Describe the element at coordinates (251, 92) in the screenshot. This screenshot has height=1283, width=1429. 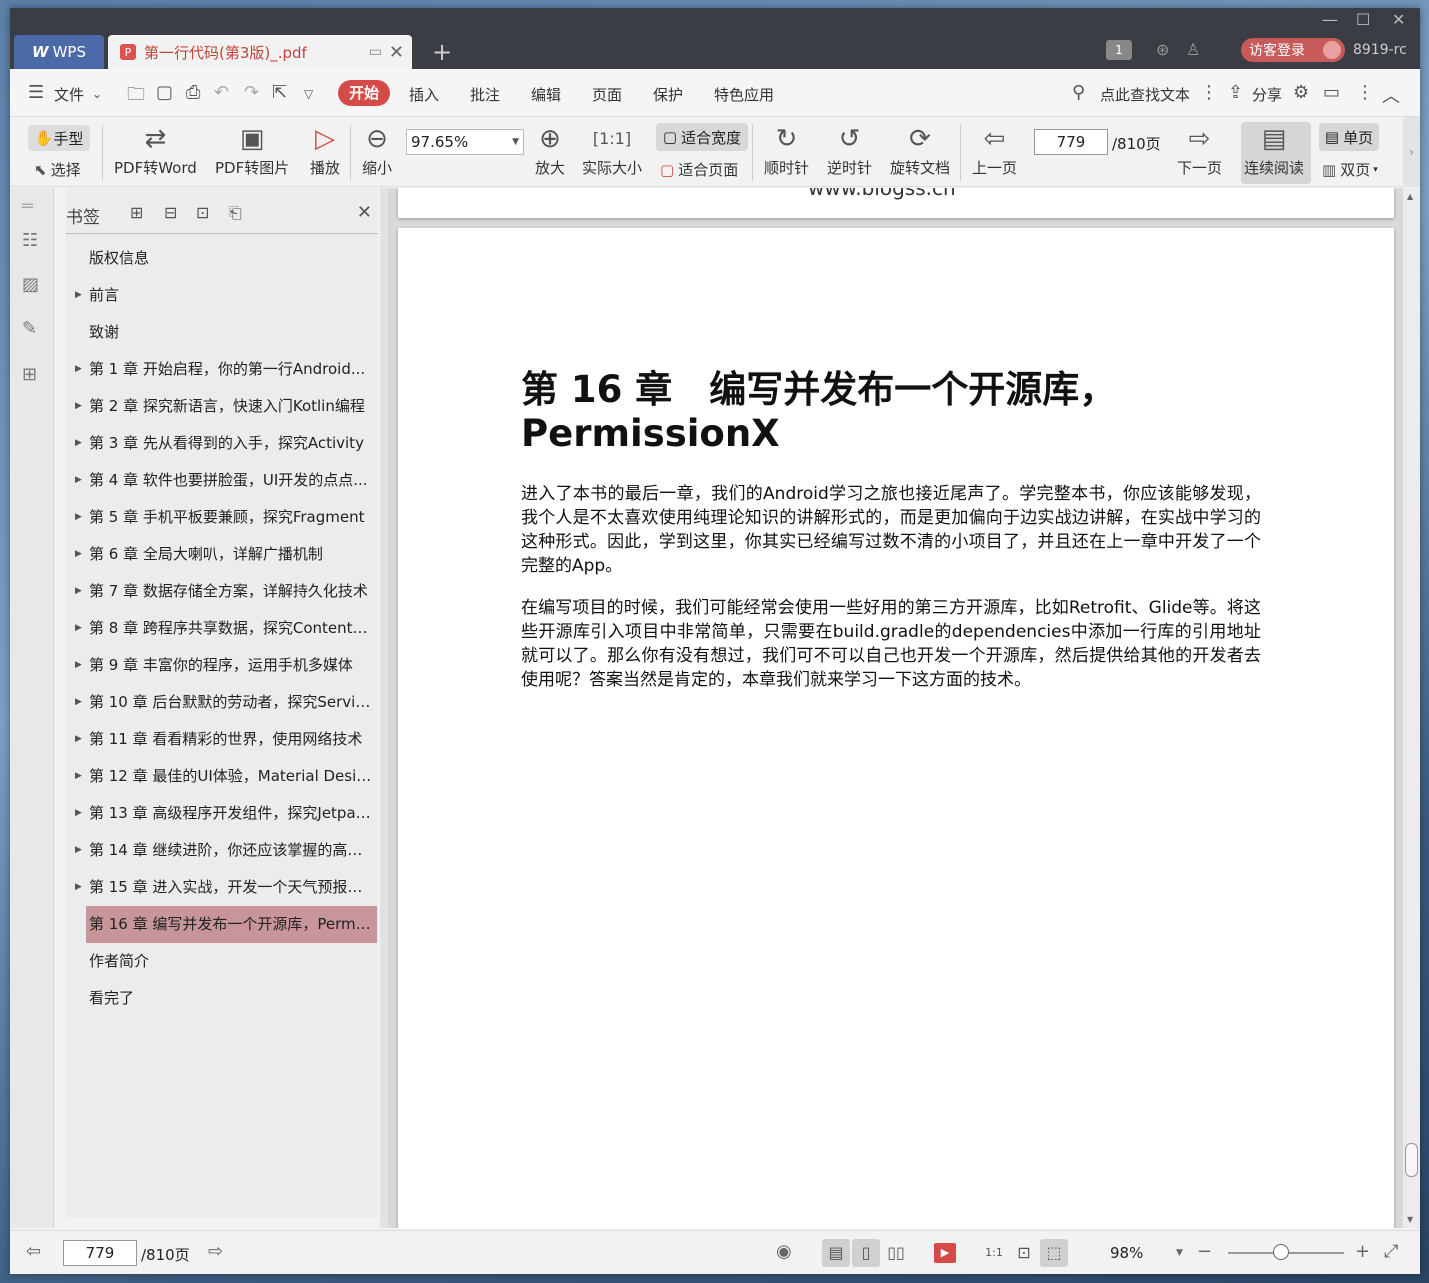
I see `redo-icon: ↷` at that location.